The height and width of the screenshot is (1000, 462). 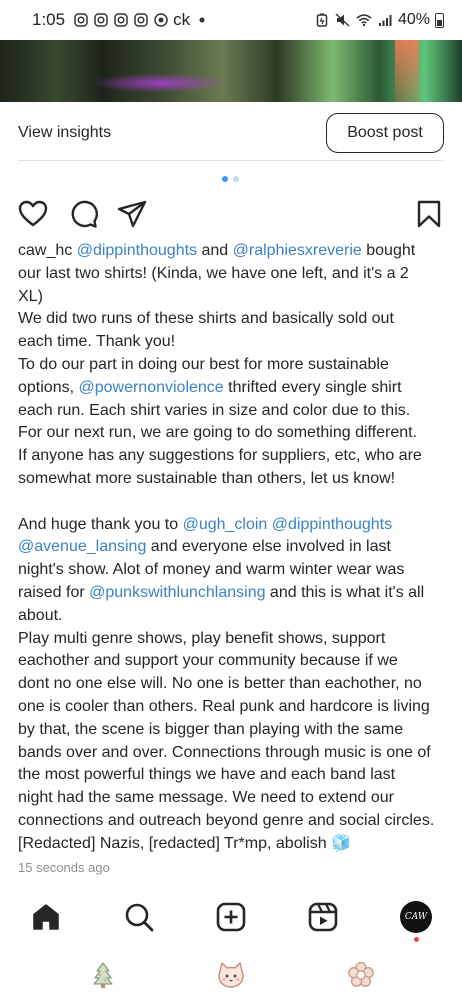 What do you see at coordinates (268, 547) in the screenshot?
I see `caption-text: and everyone else involved in last` at bounding box center [268, 547].